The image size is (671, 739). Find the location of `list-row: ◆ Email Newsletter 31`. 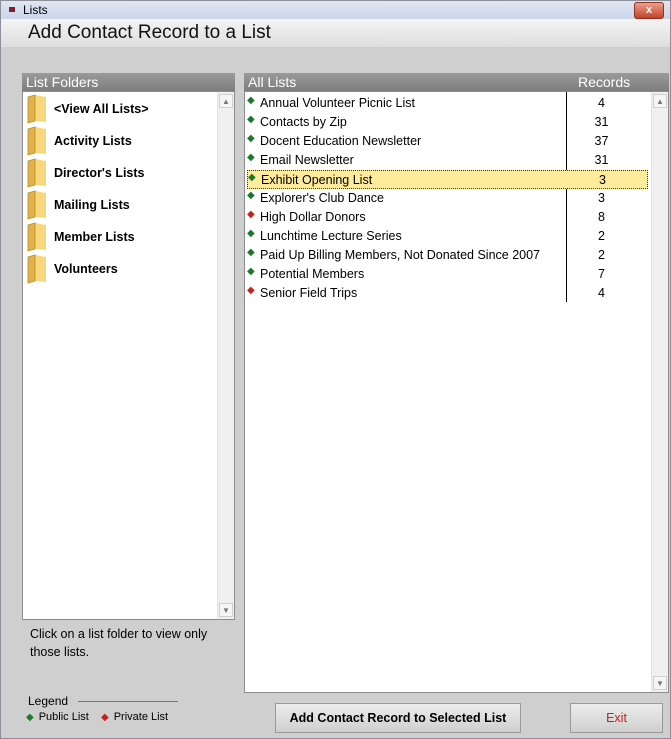

list-row: ◆ Email Newsletter 31 is located at coordinates (447, 160).